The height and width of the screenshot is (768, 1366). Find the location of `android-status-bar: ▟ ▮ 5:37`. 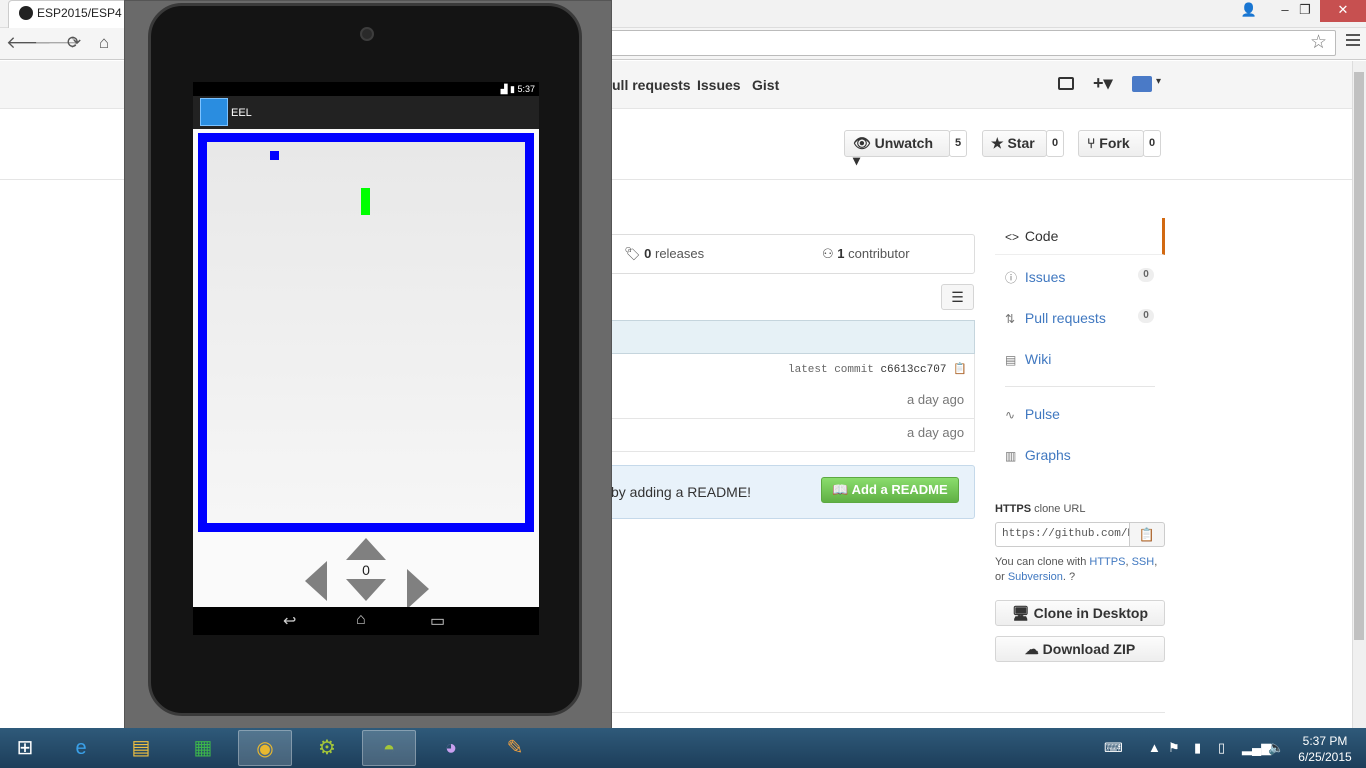

android-status-bar: ▟ ▮ 5:37 is located at coordinates (366, 89).